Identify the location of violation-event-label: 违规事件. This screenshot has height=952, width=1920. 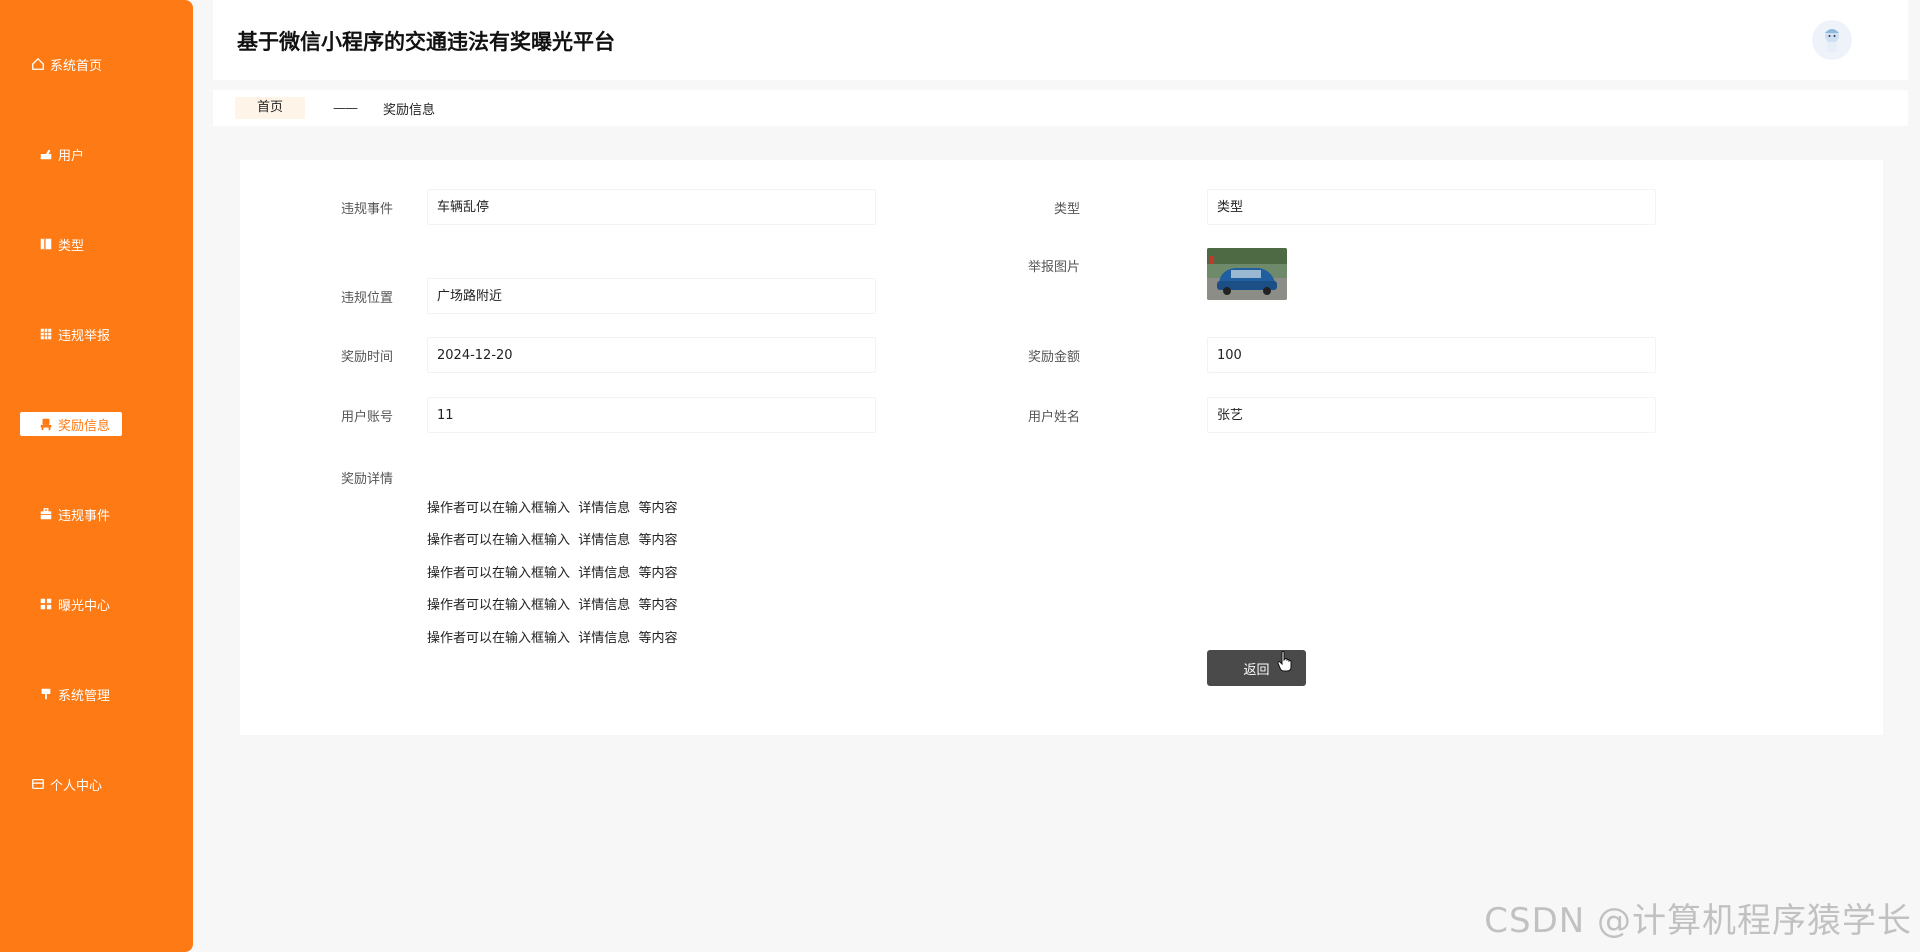
(366, 209).